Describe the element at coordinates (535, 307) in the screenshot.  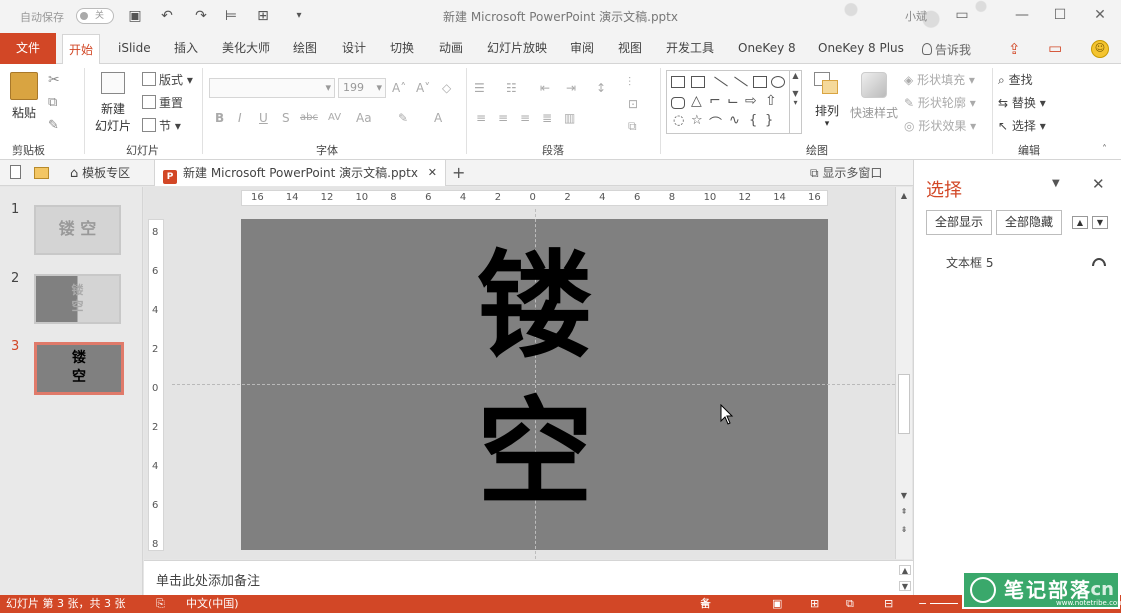
I see `slide-text-char-1: 镂` at that location.